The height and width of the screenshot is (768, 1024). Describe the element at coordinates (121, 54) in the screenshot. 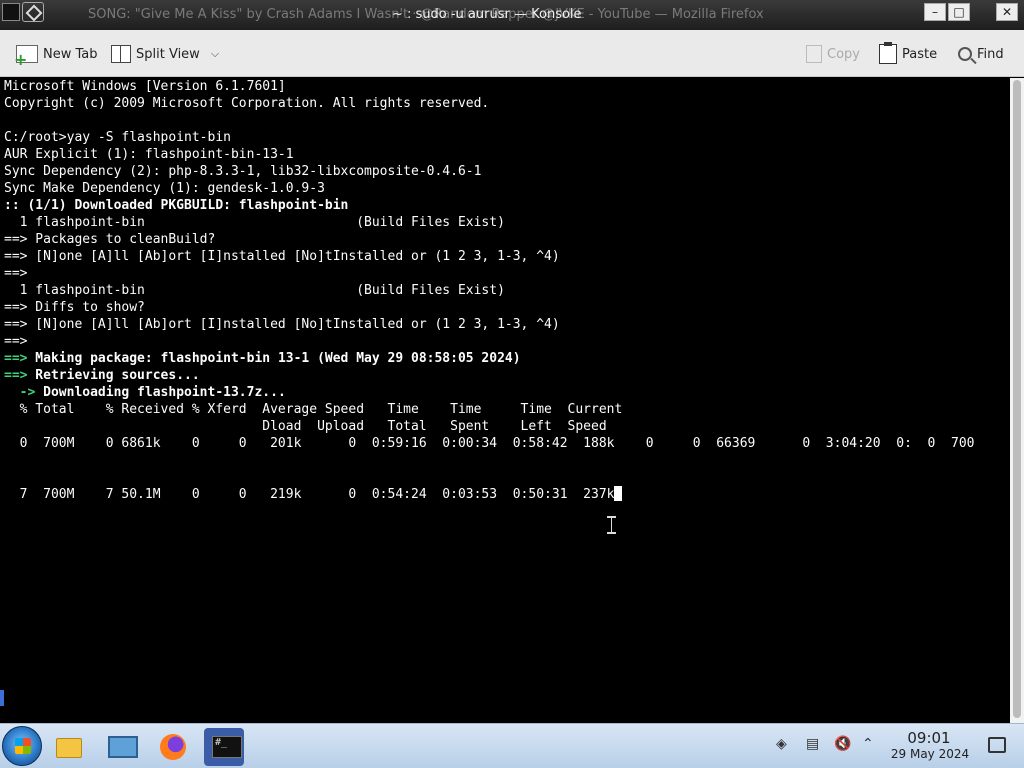

I see `split-view-icon` at that location.